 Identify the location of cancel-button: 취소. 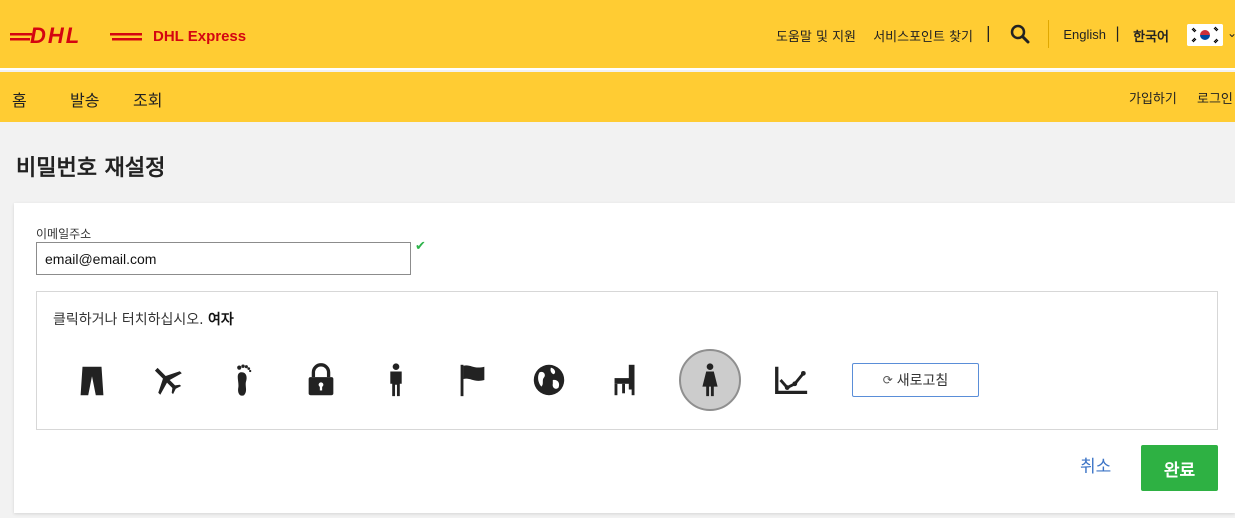
(1095, 464).